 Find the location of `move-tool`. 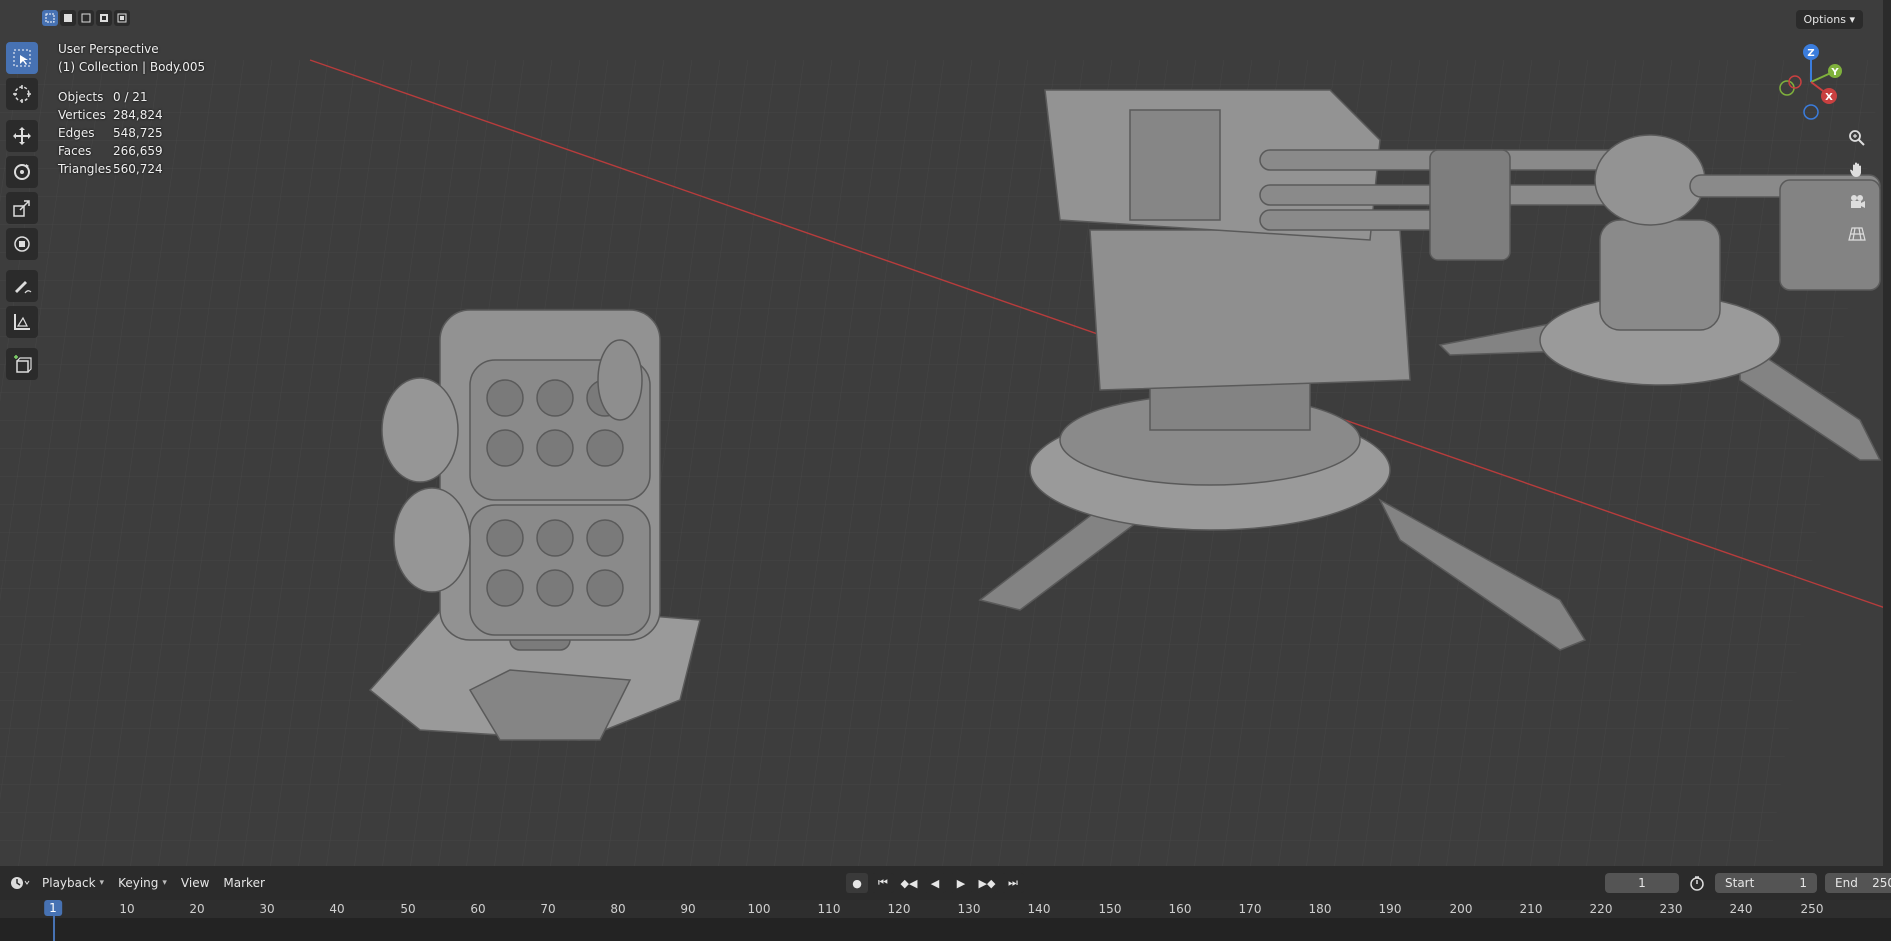

move-tool is located at coordinates (22, 136).